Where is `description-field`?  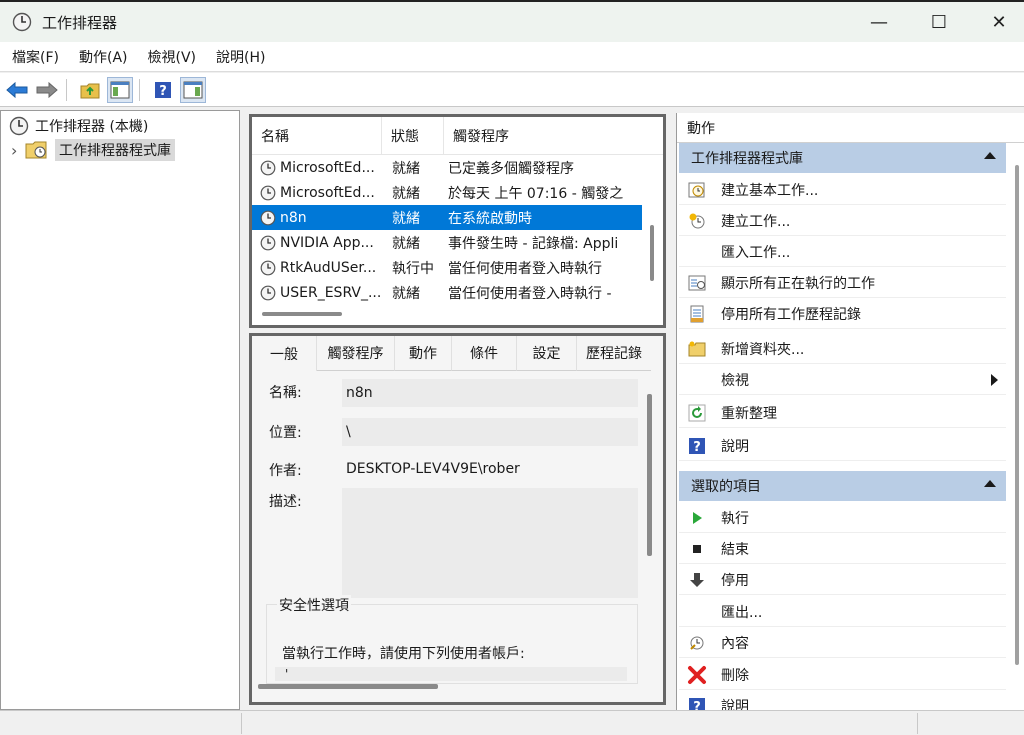
description-field is located at coordinates (490, 543).